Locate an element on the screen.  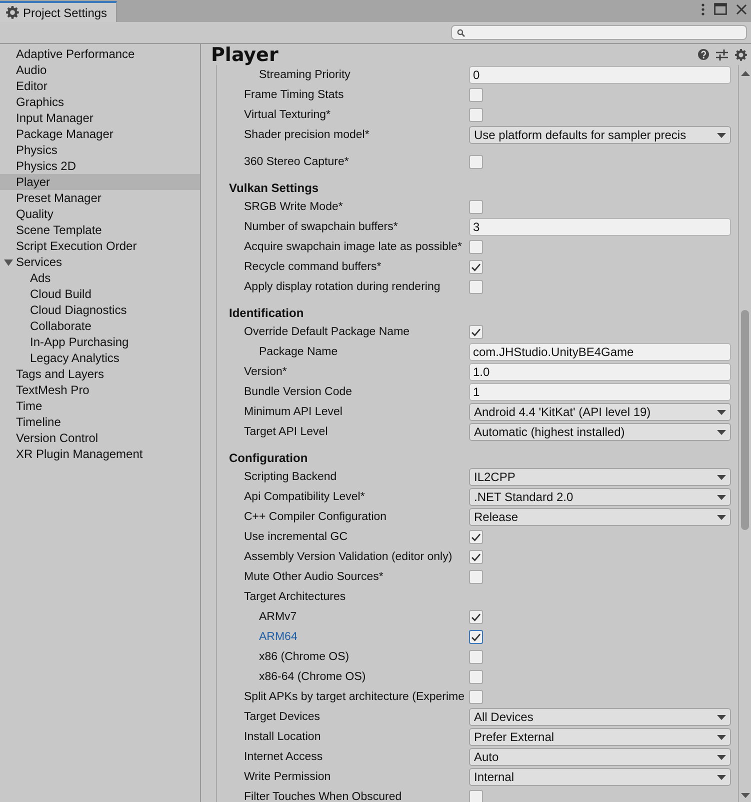
more-icon is located at coordinates (703, 9).